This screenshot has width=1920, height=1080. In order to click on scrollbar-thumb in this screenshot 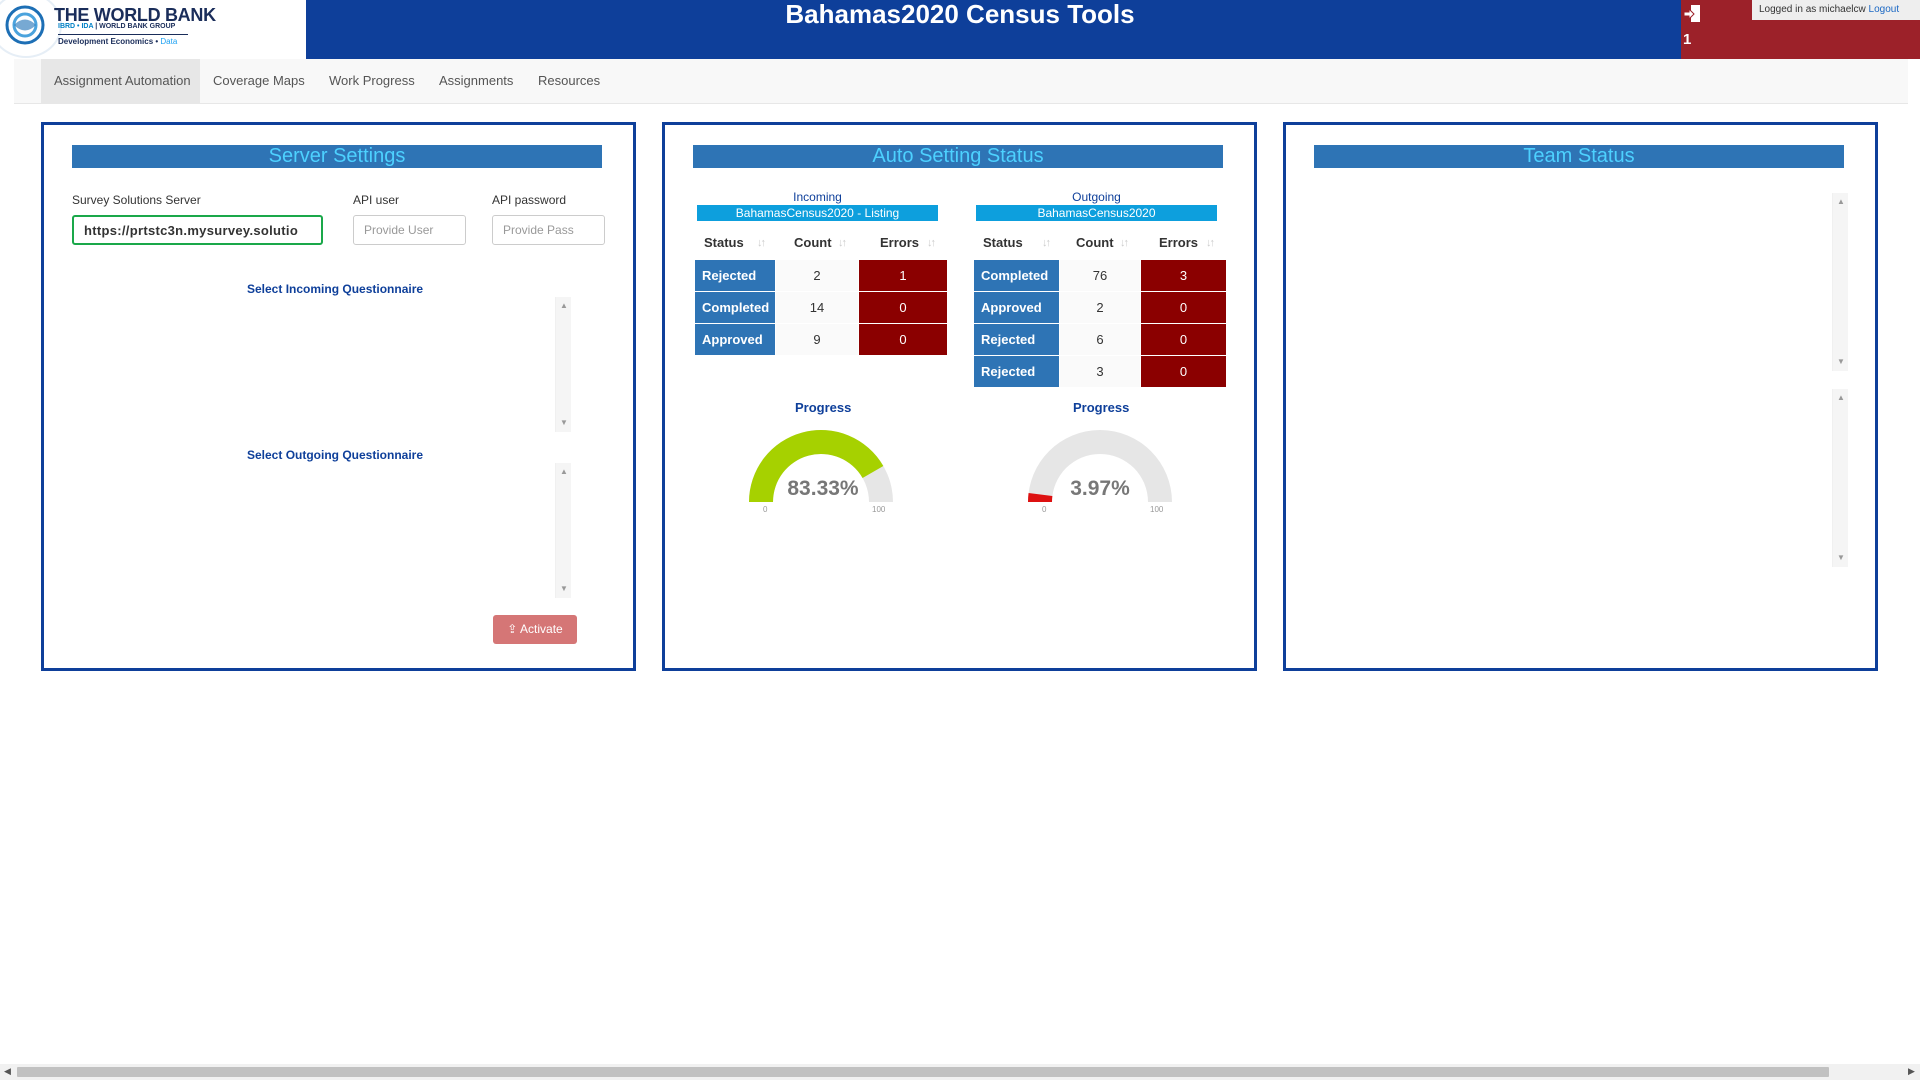, I will do `click(923, 1072)`.